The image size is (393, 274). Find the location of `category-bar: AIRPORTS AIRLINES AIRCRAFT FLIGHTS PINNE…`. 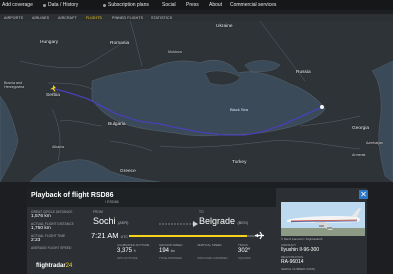

category-bar: AIRPORTS AIRLINES AIRCRAFT FLIGHTS PINNE… is located at coordinates (196, 17).